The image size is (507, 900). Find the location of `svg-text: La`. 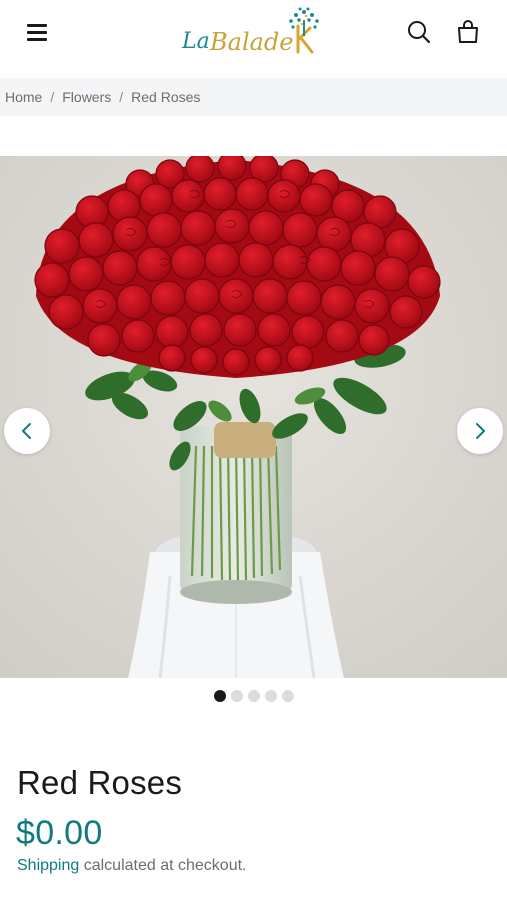

svg-text: La is located at coordinates (195, 41).